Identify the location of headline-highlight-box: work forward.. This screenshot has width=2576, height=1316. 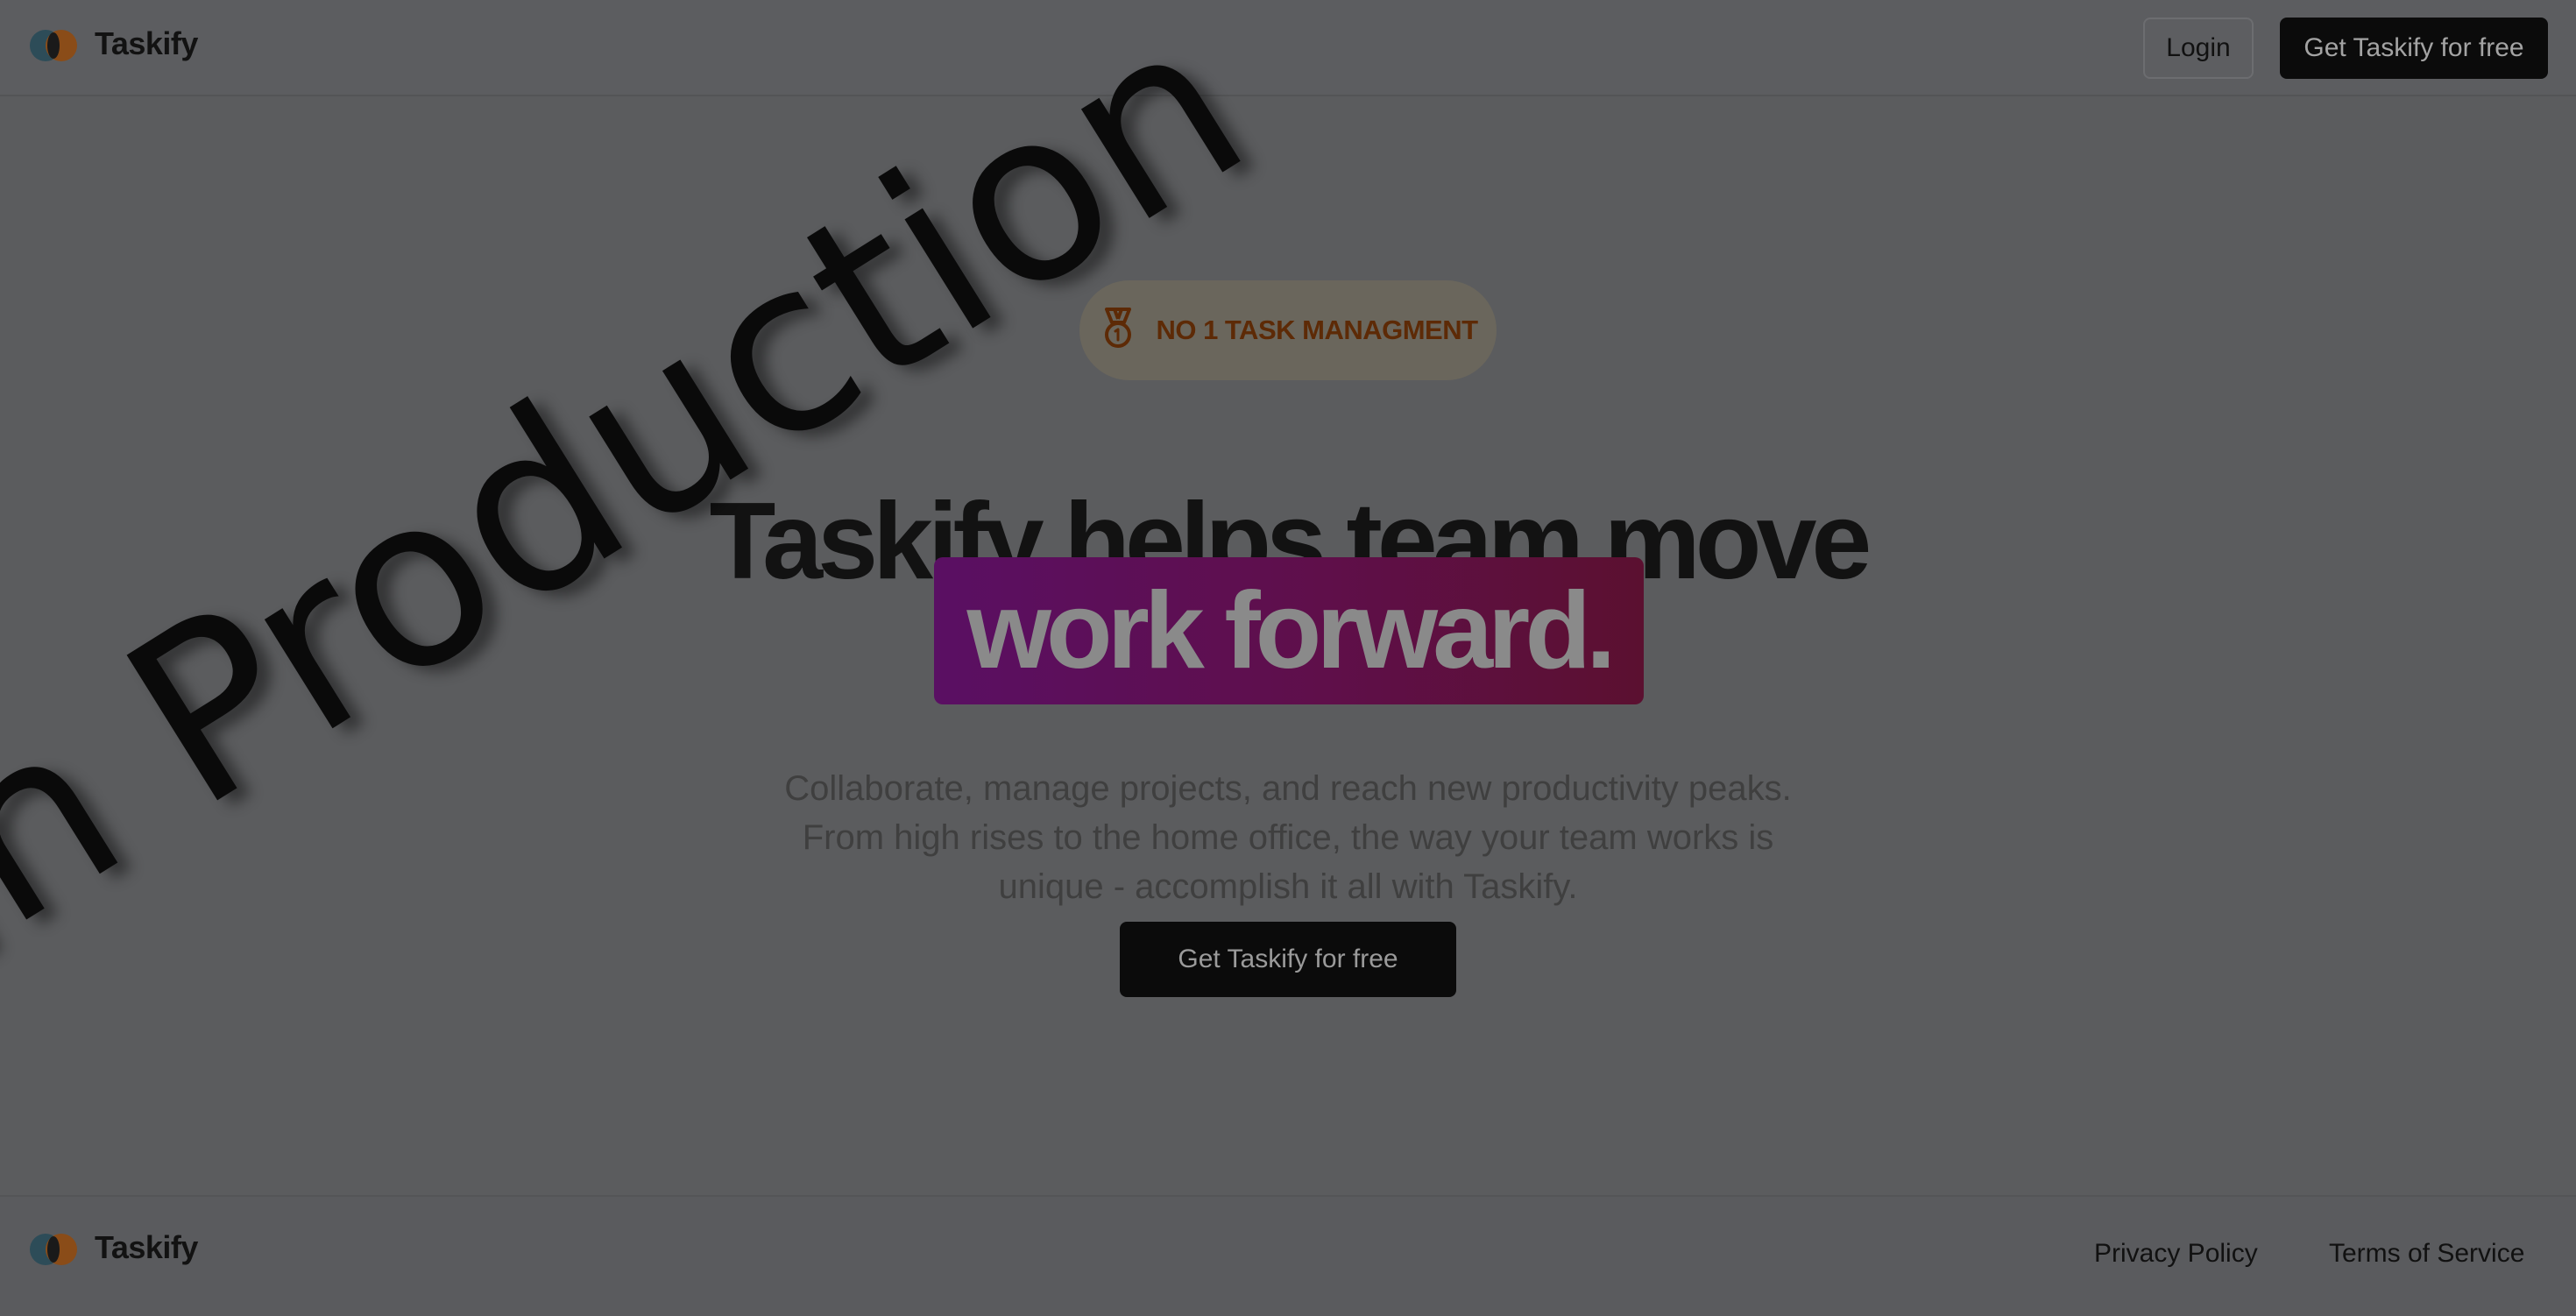
(1289, 630).